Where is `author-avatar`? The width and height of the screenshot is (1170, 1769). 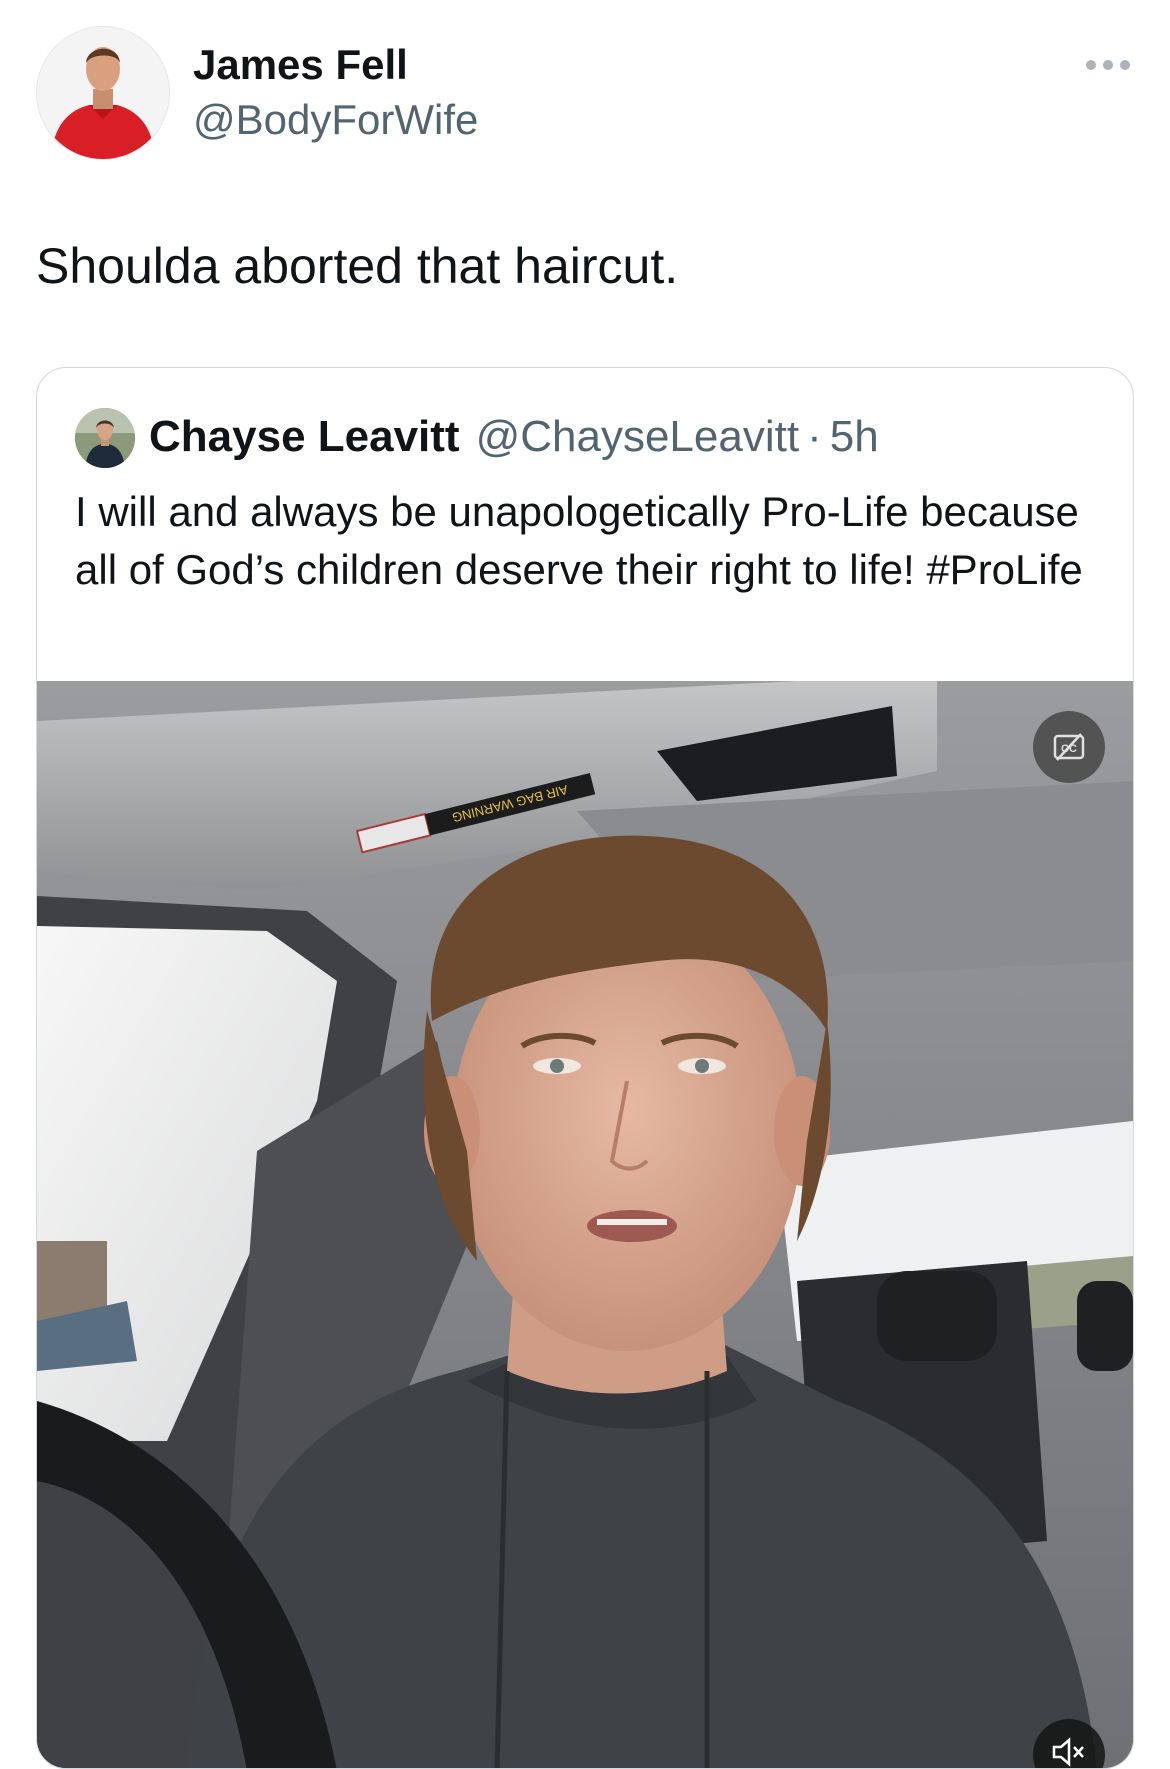
author-avatar is located at coordinates (103, 93).